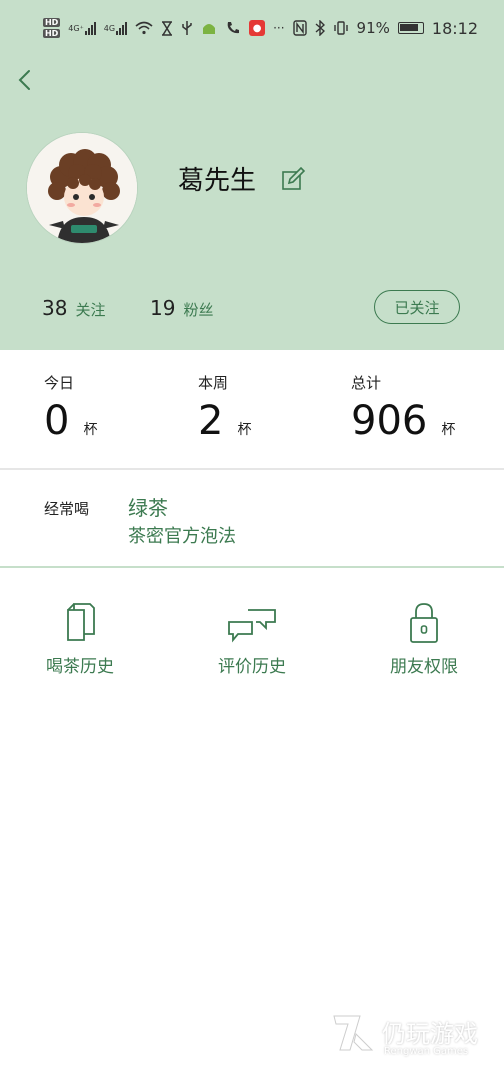 This screenshot has width=504, height=1080. Describe the element at coordinates (73, 308) in the screenshot. I see `following-stat: 38 关注` at that location.